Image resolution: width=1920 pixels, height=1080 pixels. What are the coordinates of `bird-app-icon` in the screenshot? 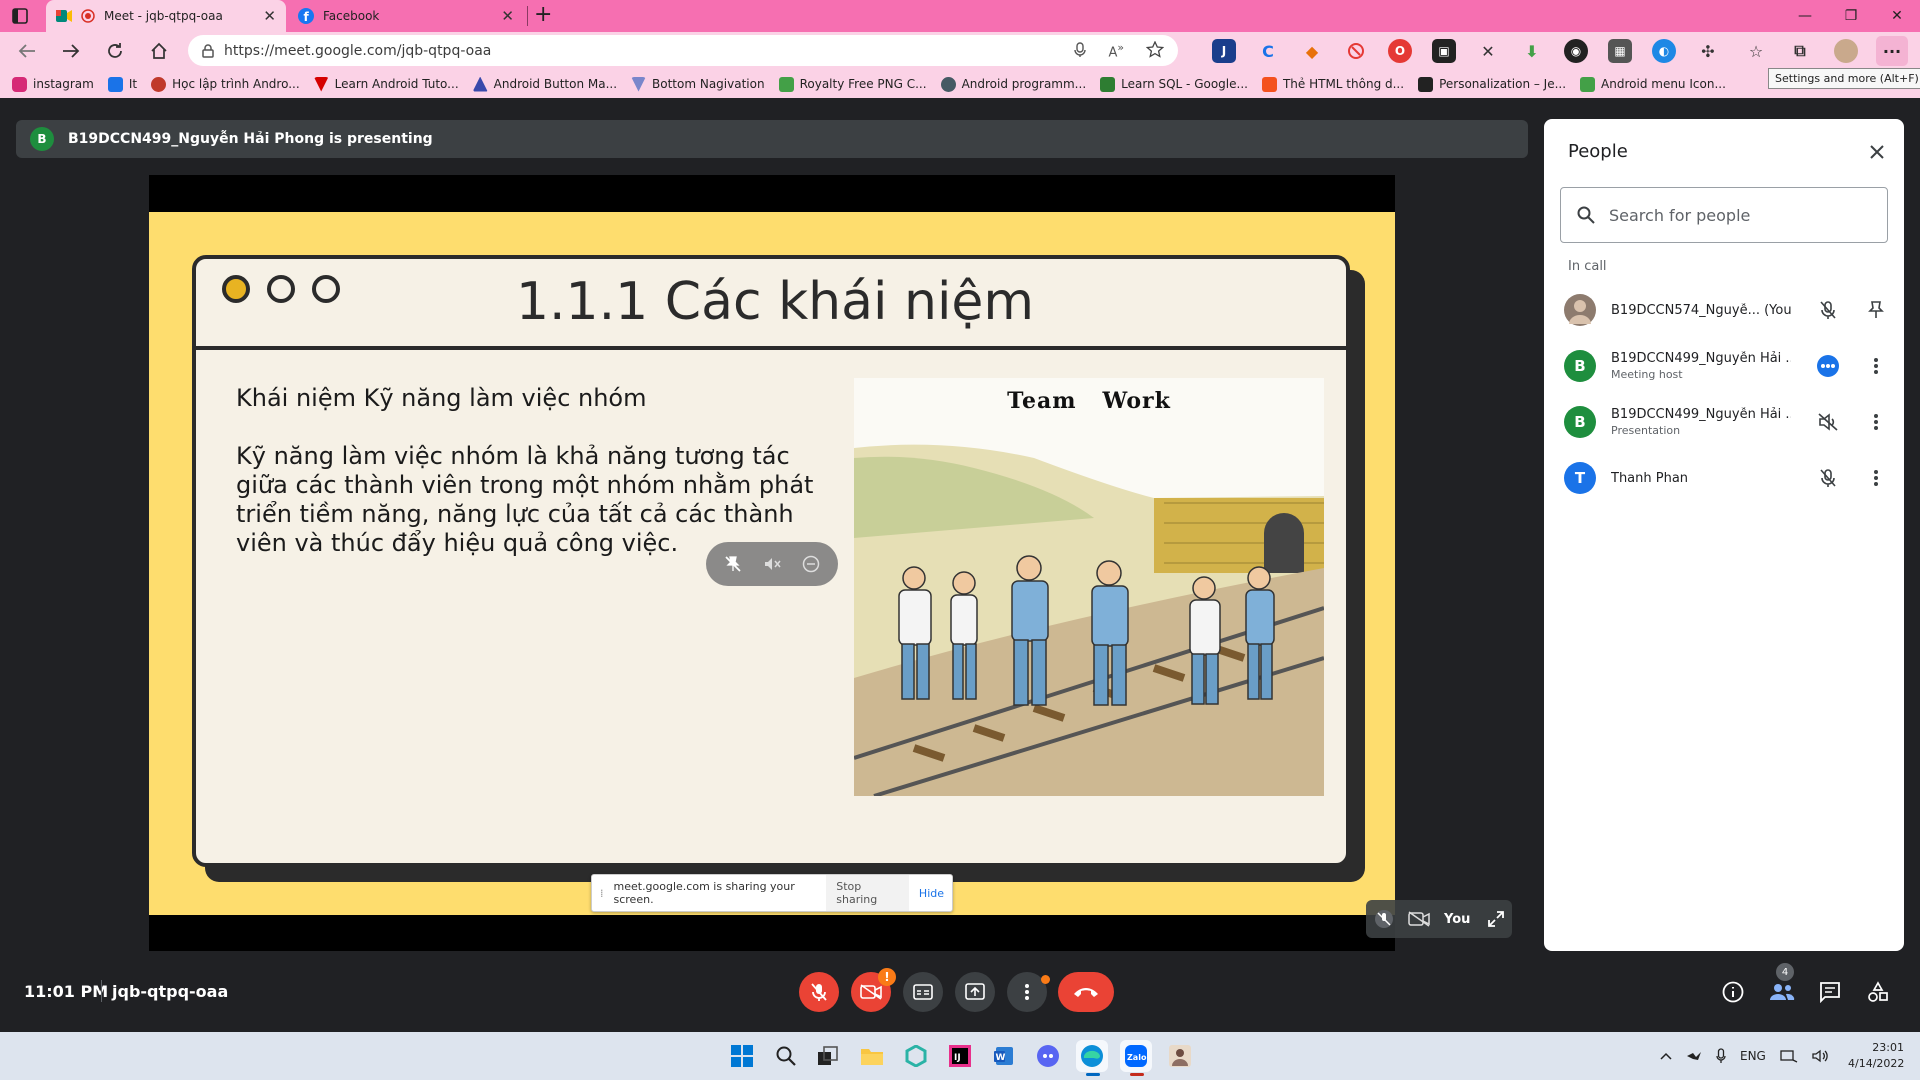 It's located at (1694, 1056).